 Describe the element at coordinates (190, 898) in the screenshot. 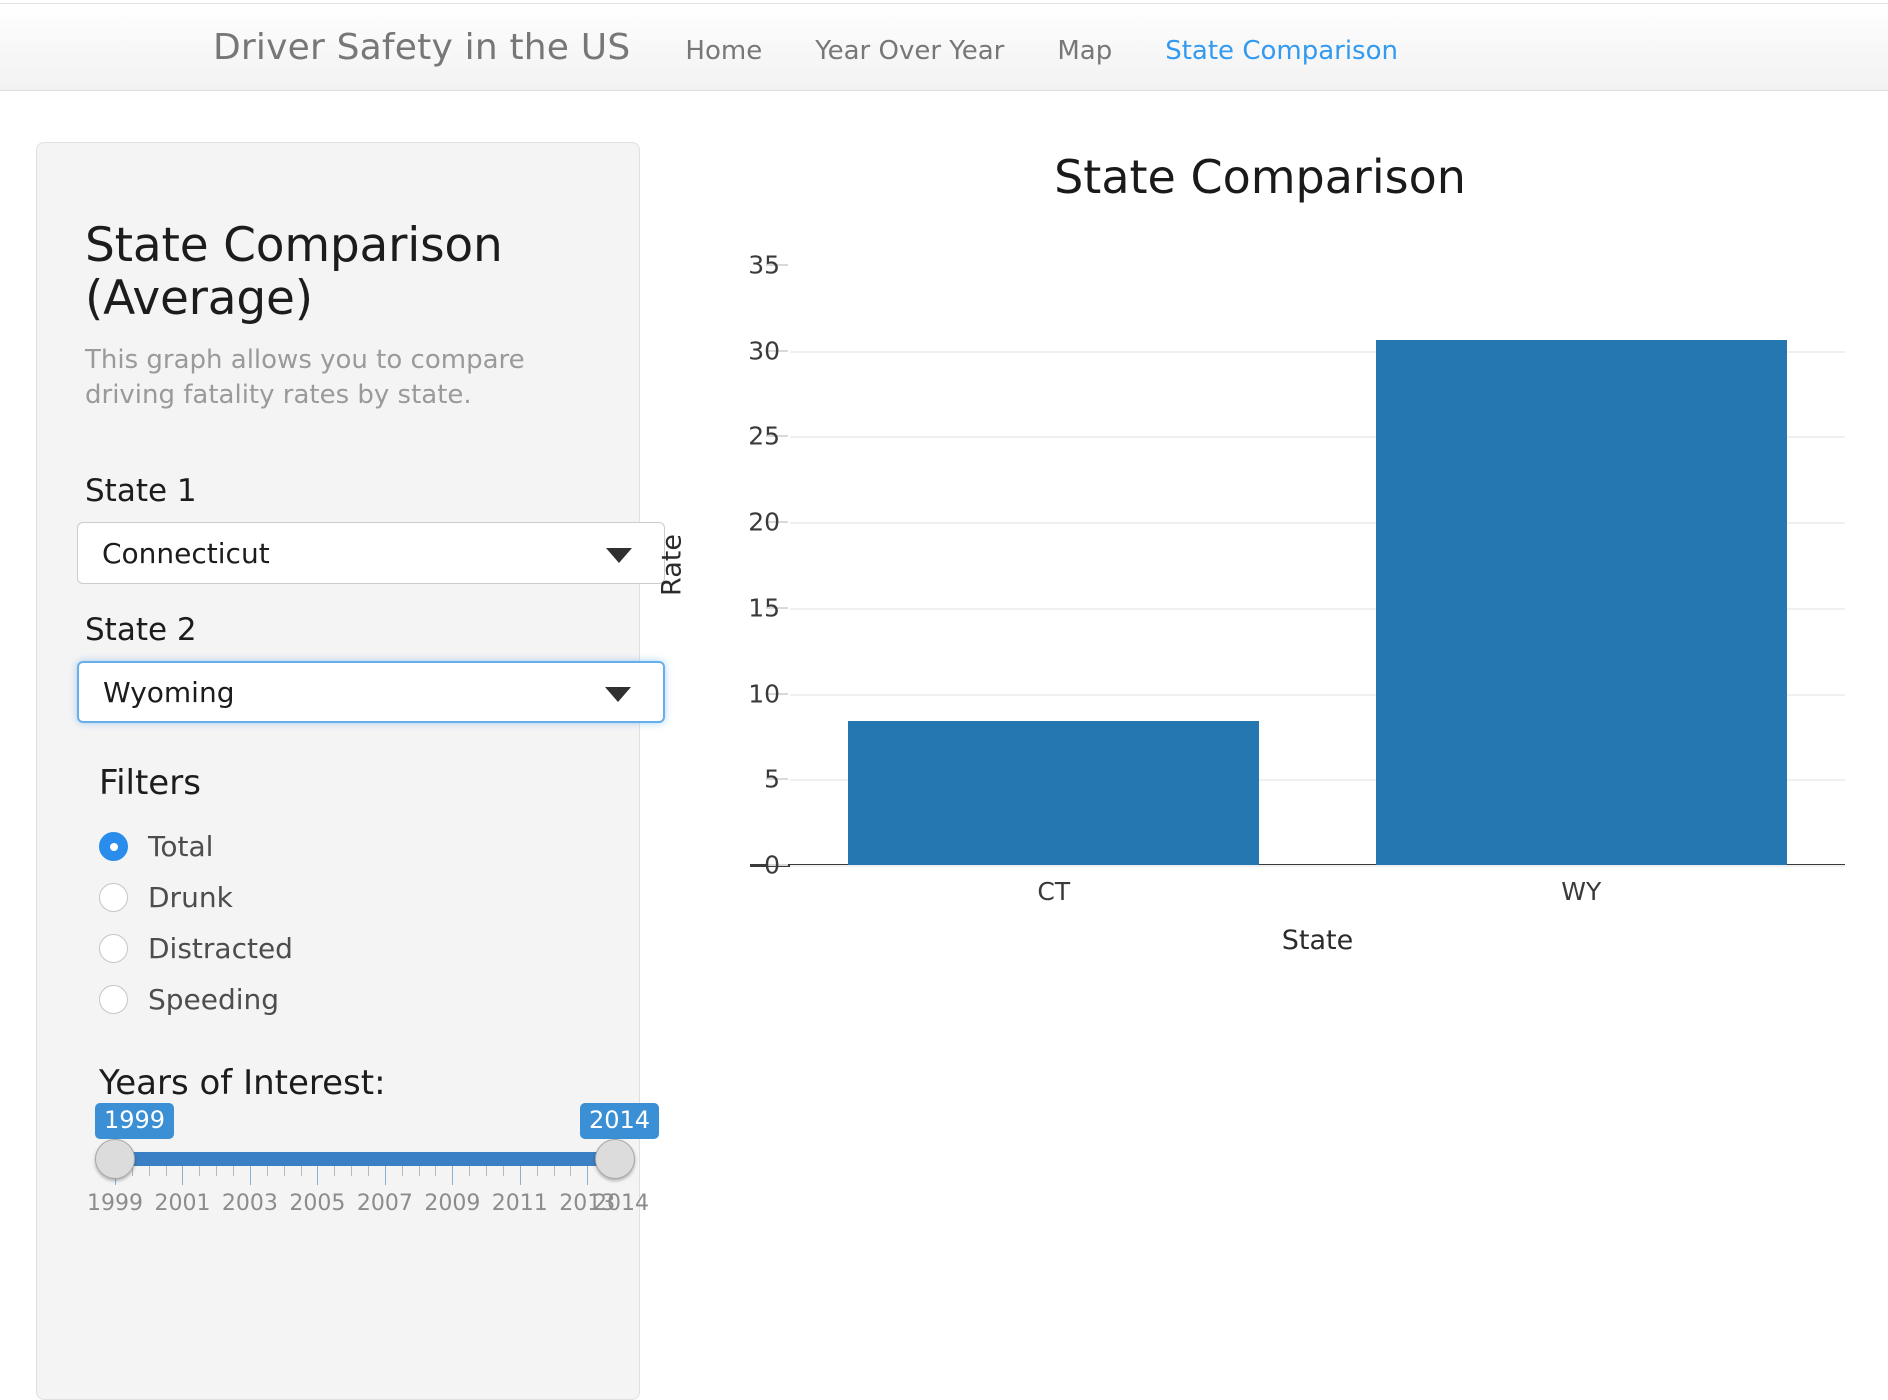

I see `filter-label-drunk: Drunk` at that location.